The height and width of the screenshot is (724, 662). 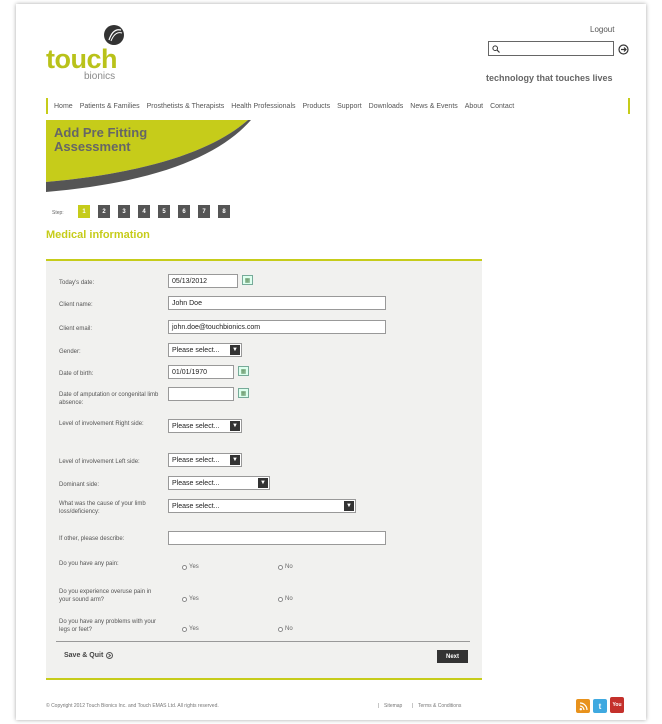 I want to click on dominant-side-label: Dominant side:, so click(x=79, y=485).